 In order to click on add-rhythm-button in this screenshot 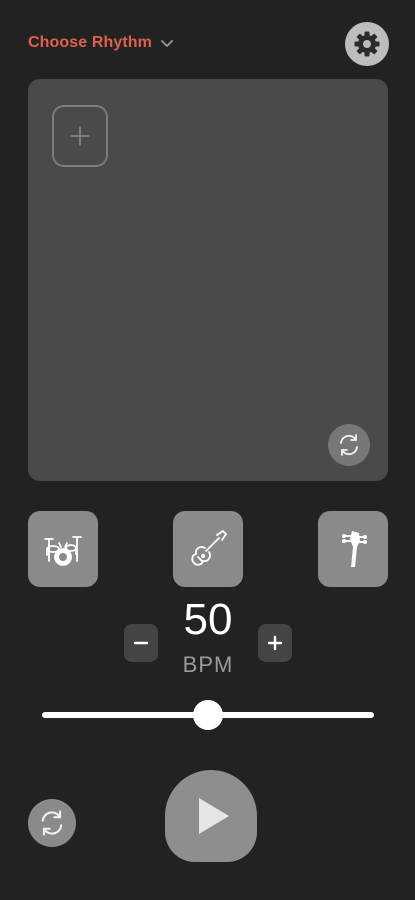, I will do `click(80, 136)`.